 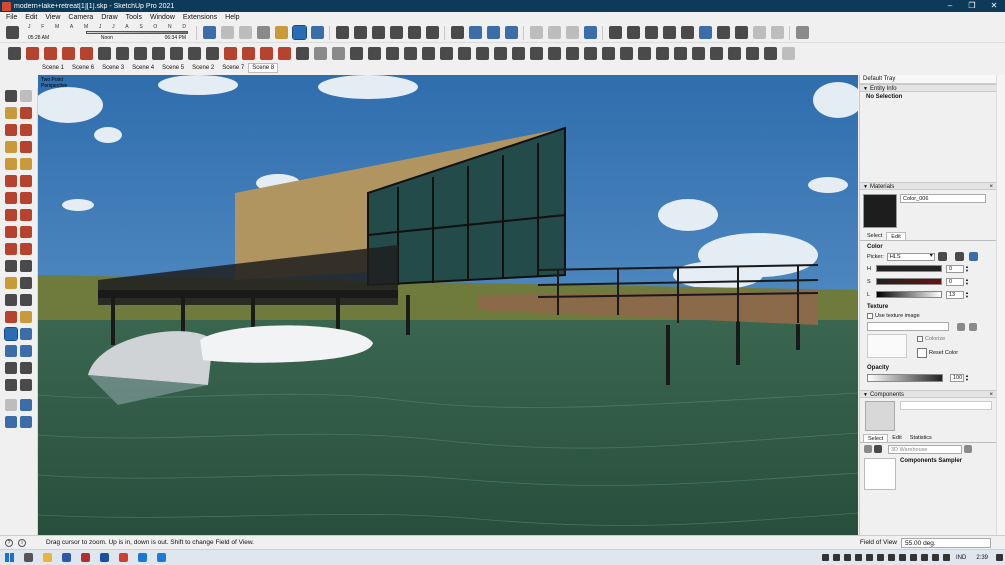 What do you see at coordinates (943, 198) in the screenshot?
I see `material-name-field: Color_006` at bounding box center [943, 198].